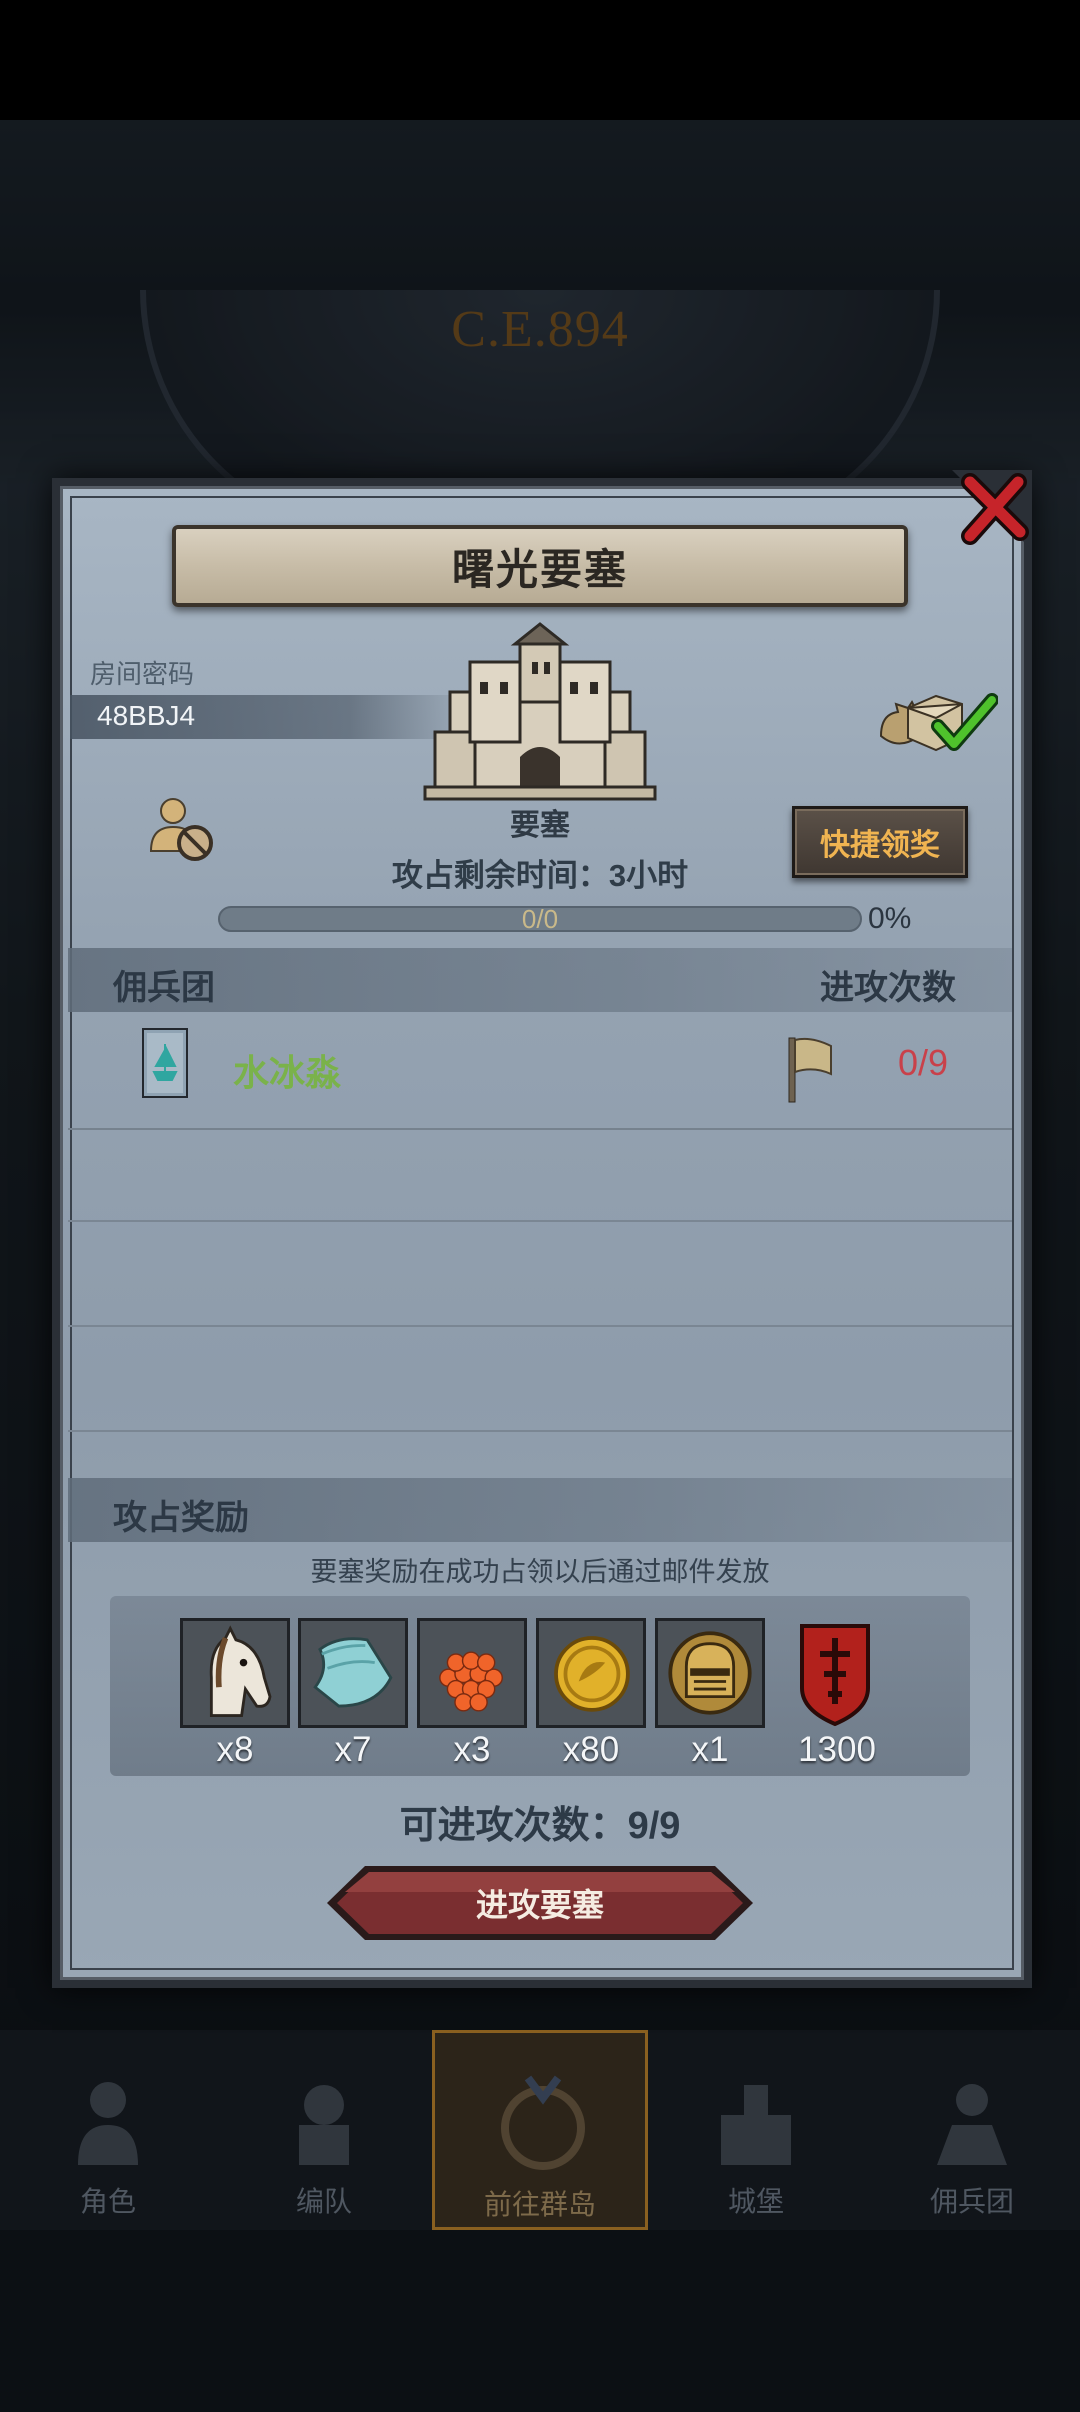  Describe the element at coordinates (107, 2201) in the screenshot. I see `nav-label-character: 角色` at that location.